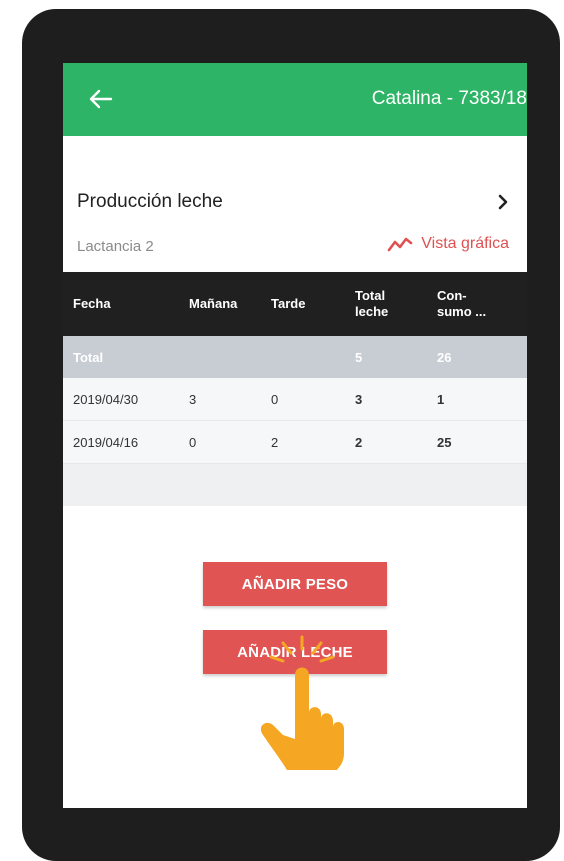 Image resolution: width=564 pixels, height=861 pixels. Describe the element at coordinates (465, 243) in the screenshot. I see `chart-view-label: Vista gráfica` at that location.